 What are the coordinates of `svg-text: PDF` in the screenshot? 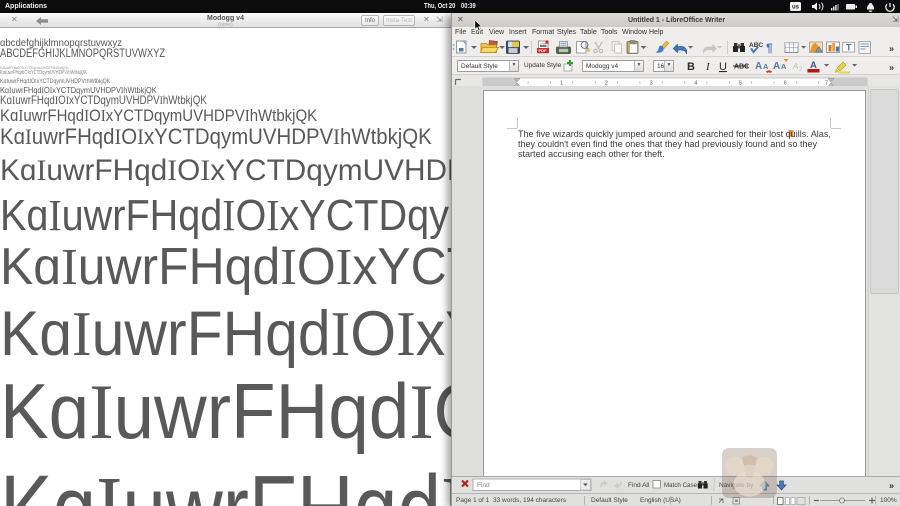 It's located at (543, 50).